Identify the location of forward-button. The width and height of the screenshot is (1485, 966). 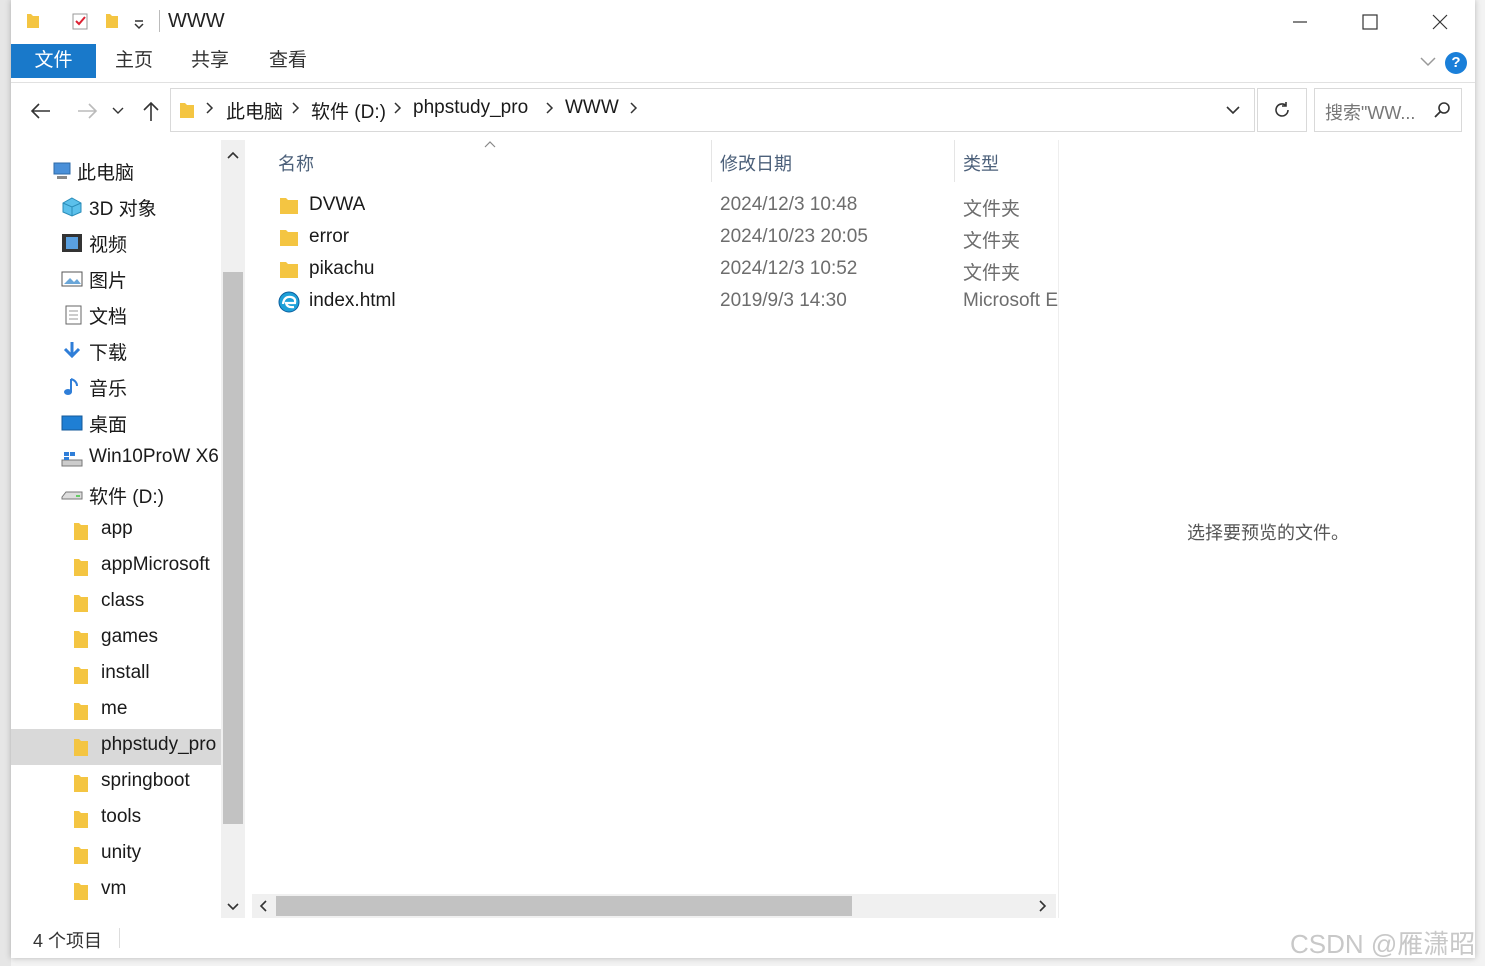
(87, 111).